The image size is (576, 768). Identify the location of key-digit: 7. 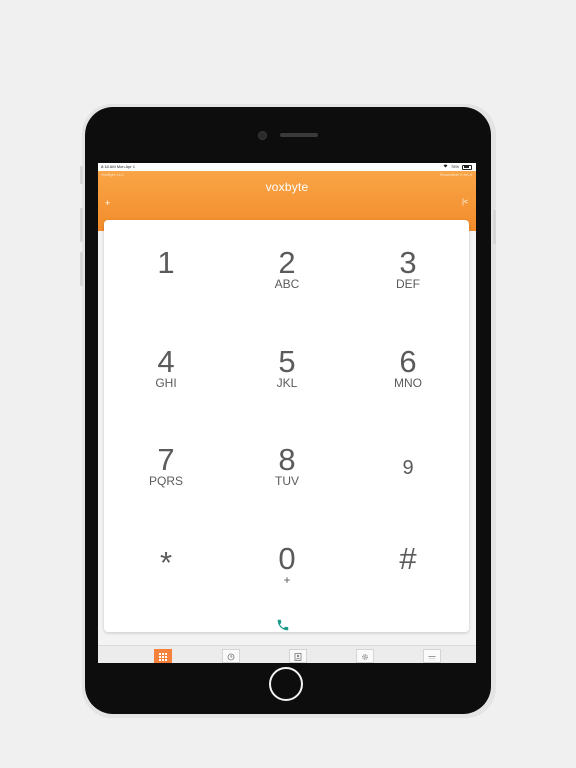
(166, 459).